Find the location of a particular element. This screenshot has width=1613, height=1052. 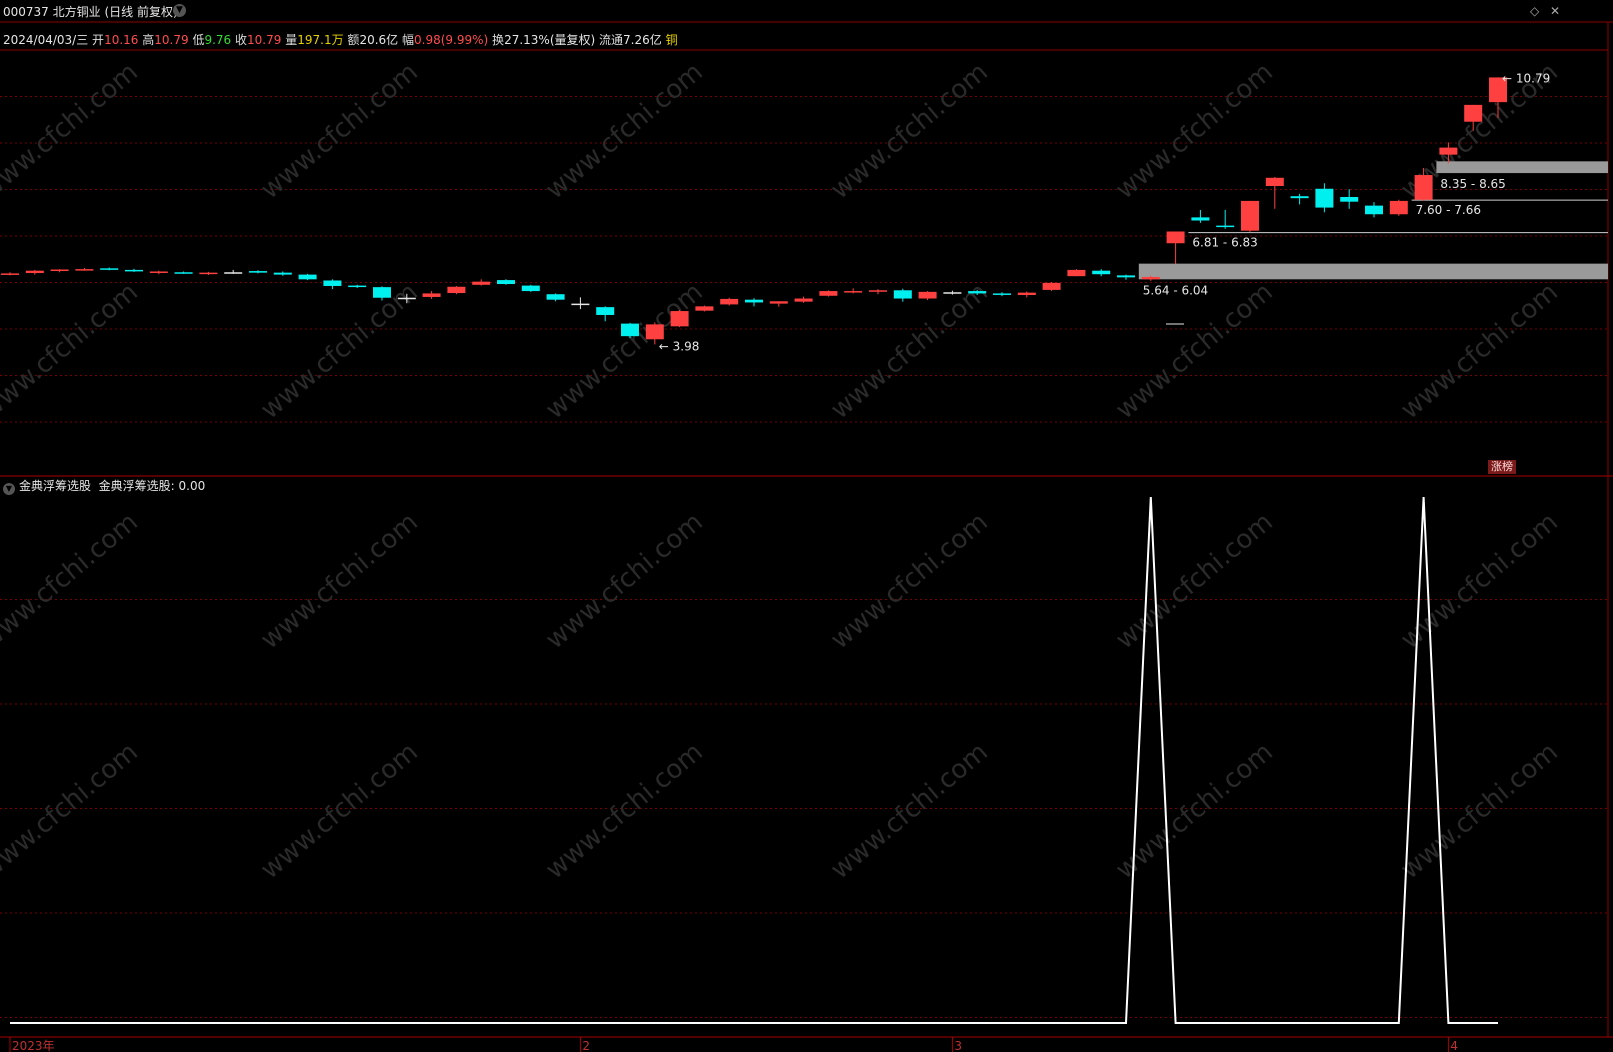

indicator-name: 金典浮筹选股 is located at coordinates (55, 486).